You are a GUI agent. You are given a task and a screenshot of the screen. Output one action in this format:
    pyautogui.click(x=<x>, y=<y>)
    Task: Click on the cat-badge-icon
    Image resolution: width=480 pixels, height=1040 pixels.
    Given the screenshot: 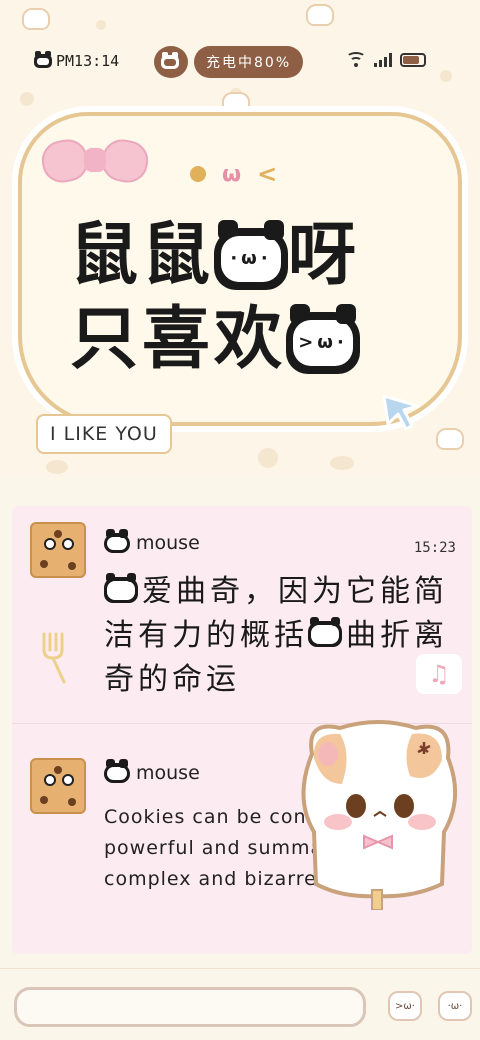 What is the action you would take?
    pyautogui.click(x=171, y=62)
    